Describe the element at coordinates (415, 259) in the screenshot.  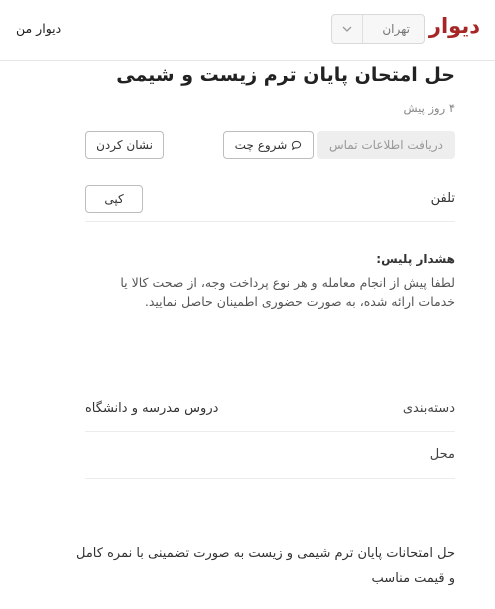
I see `warning-title: هشدار پلیس:` at that location.